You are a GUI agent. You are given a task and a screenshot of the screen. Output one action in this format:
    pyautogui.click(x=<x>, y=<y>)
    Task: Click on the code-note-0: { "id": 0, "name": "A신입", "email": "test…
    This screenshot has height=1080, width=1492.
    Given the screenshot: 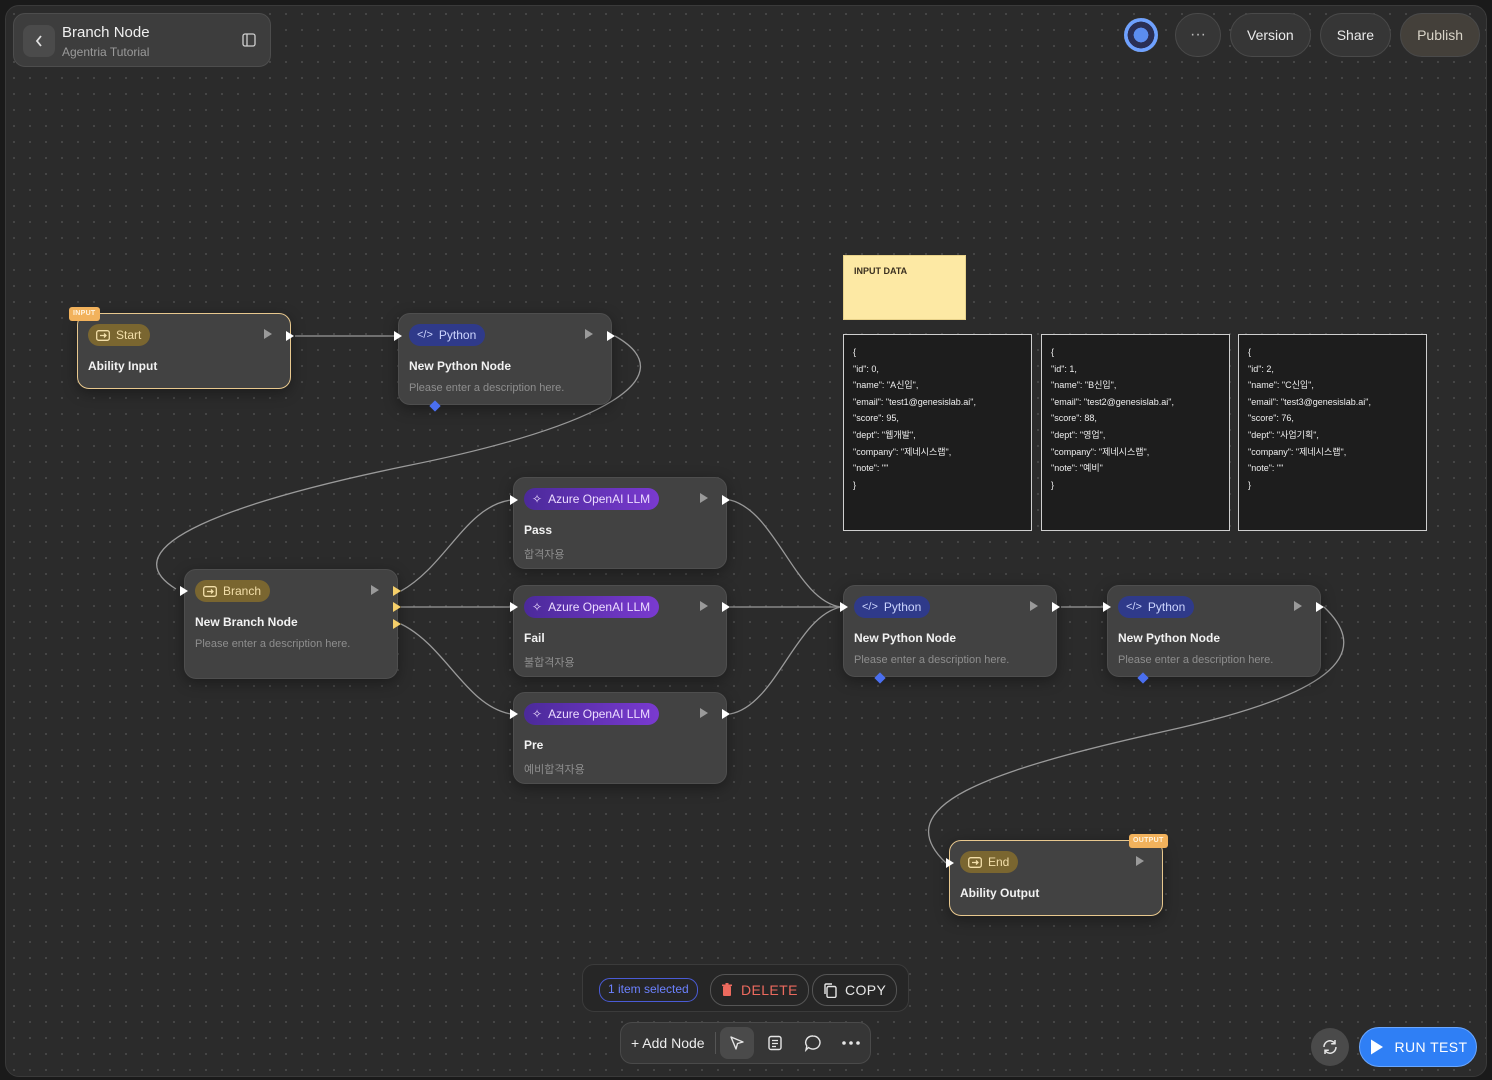 What is the action you would take?
    pyautogui.click(x=937, y=432)
    